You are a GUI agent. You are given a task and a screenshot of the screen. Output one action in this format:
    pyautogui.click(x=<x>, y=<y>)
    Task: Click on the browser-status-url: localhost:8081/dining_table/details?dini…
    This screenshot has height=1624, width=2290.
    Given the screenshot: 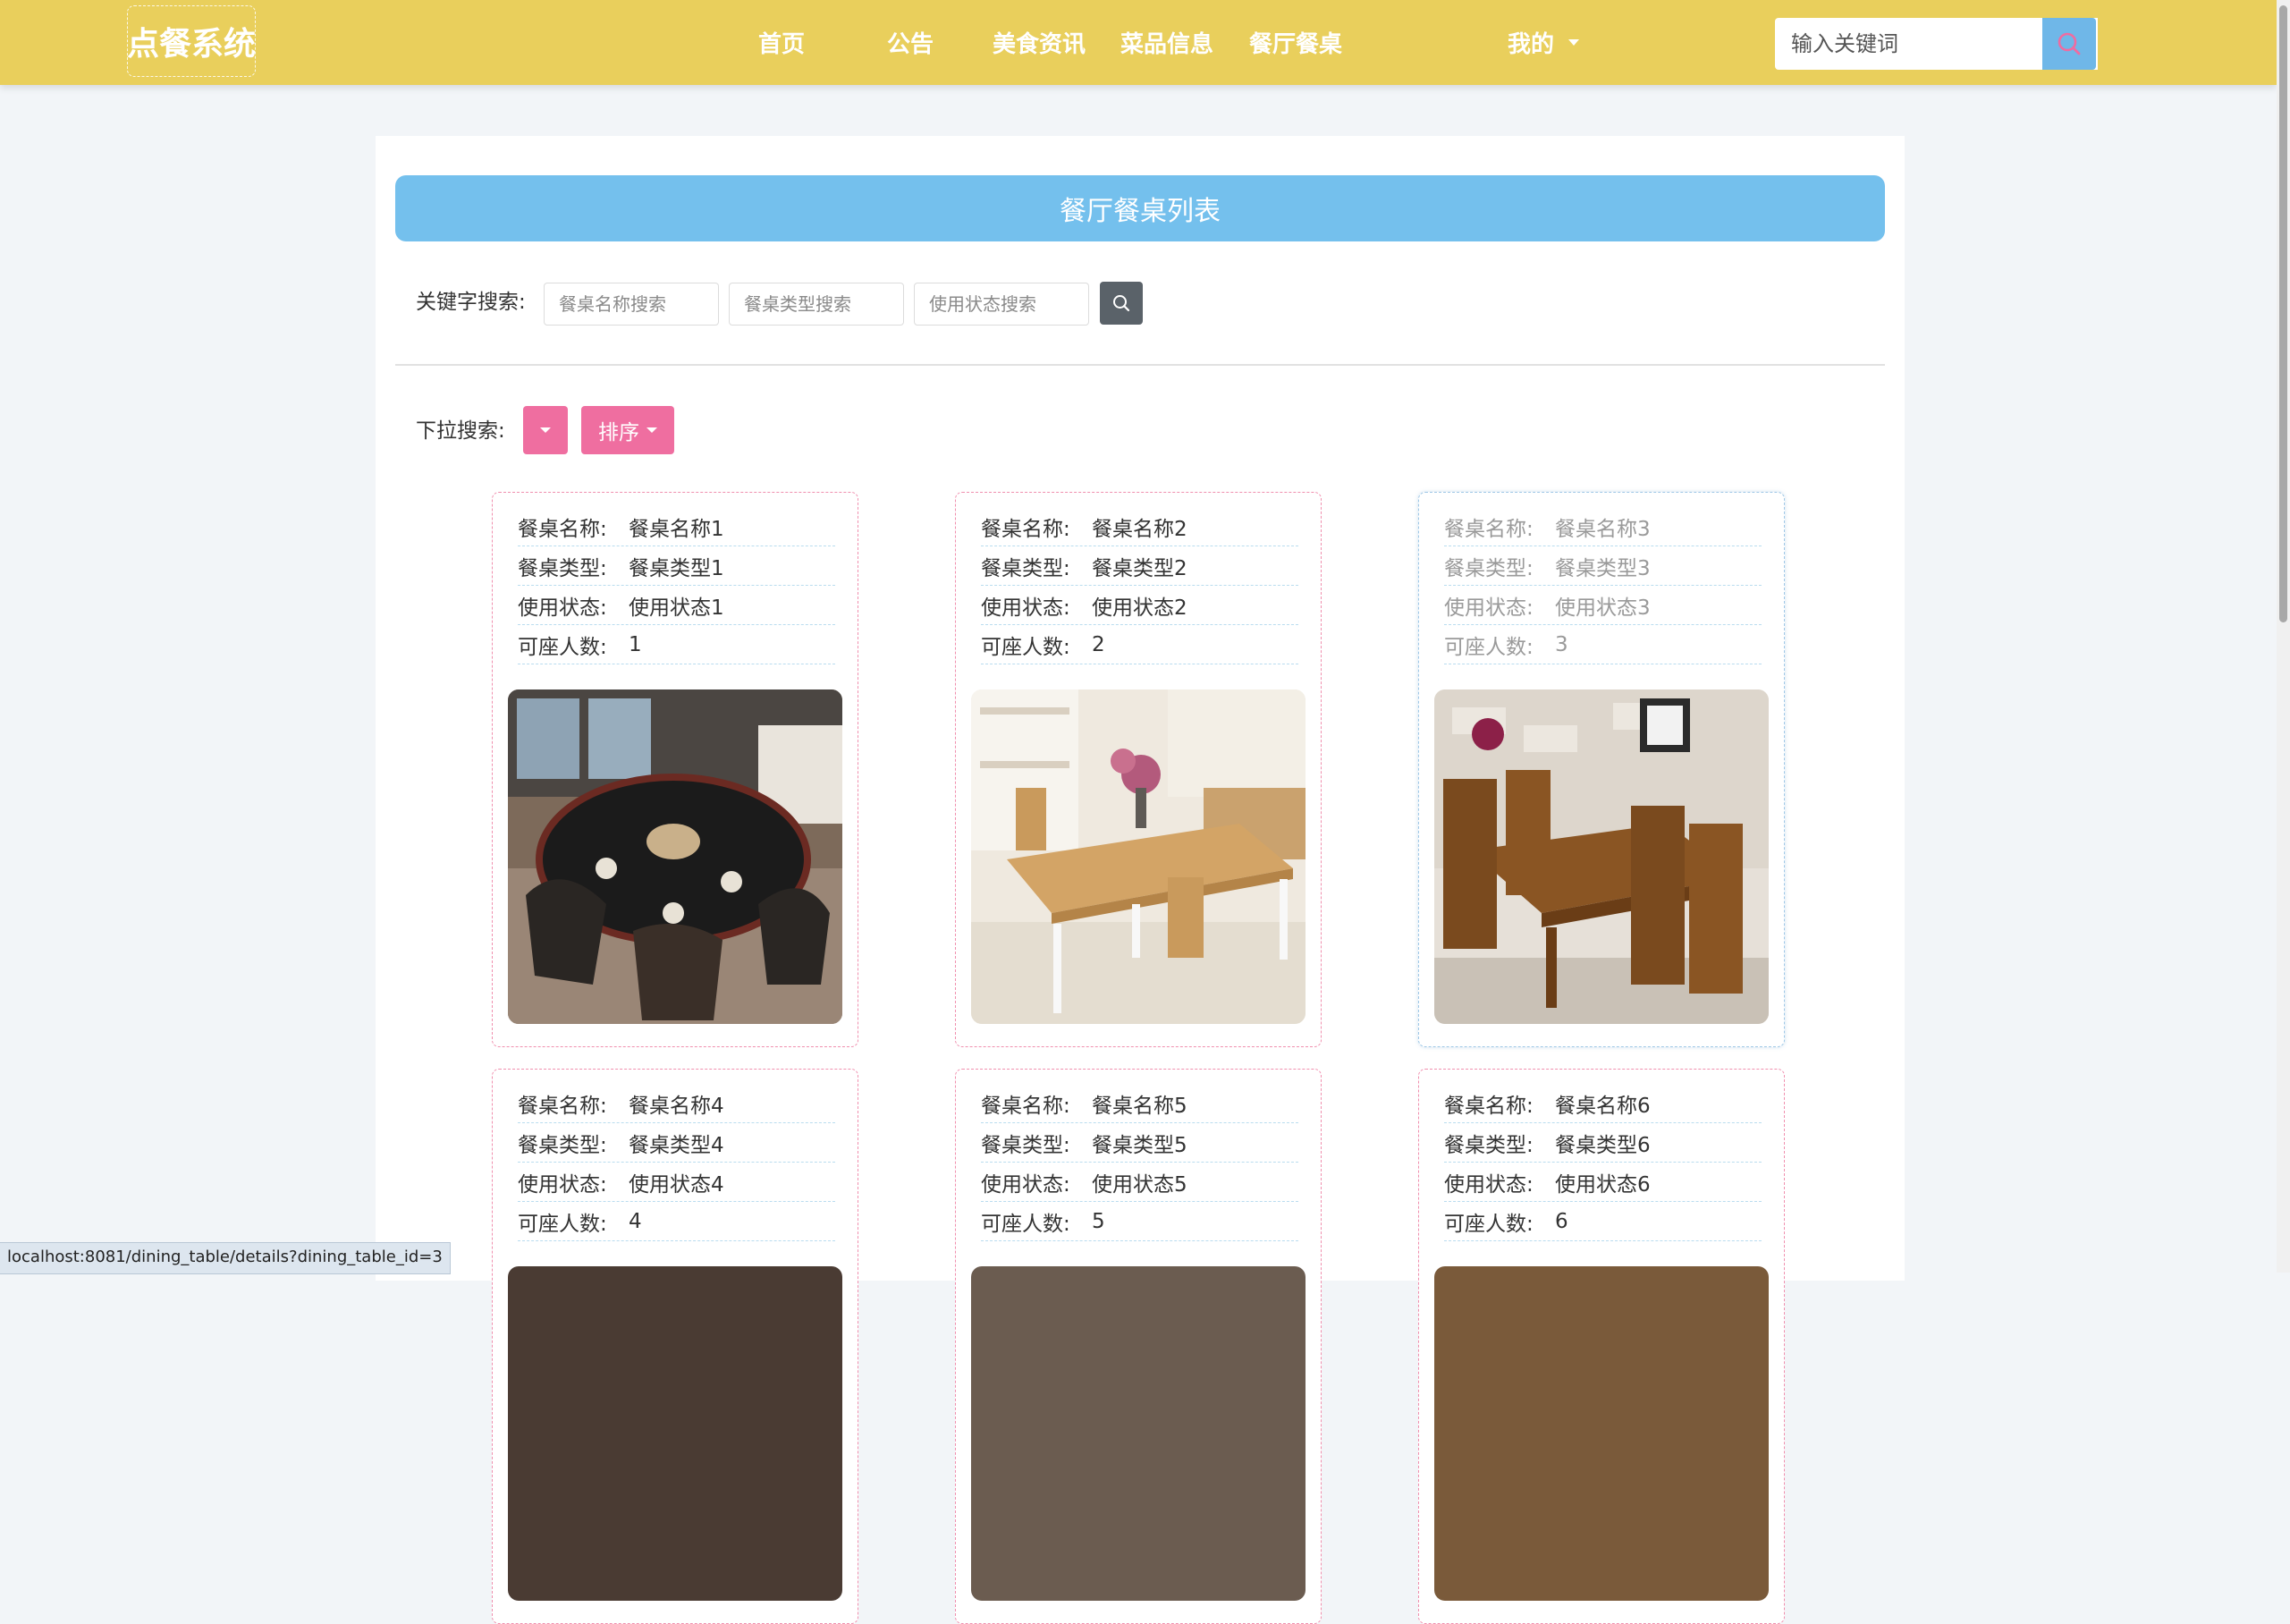 What is the action you would take?
    pyautogui.click(x=225, y=1258)
    